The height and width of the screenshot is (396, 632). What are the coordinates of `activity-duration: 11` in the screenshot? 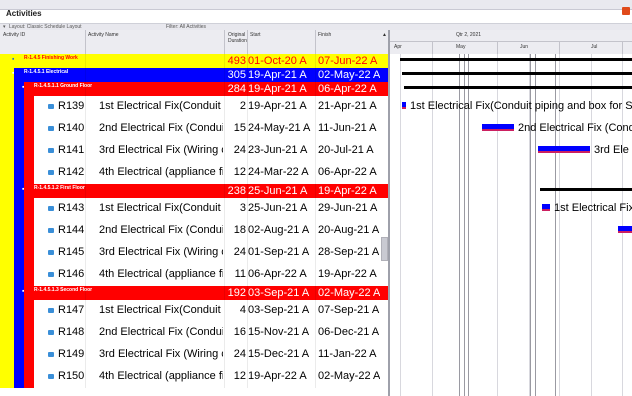 It's located at (240, 274).